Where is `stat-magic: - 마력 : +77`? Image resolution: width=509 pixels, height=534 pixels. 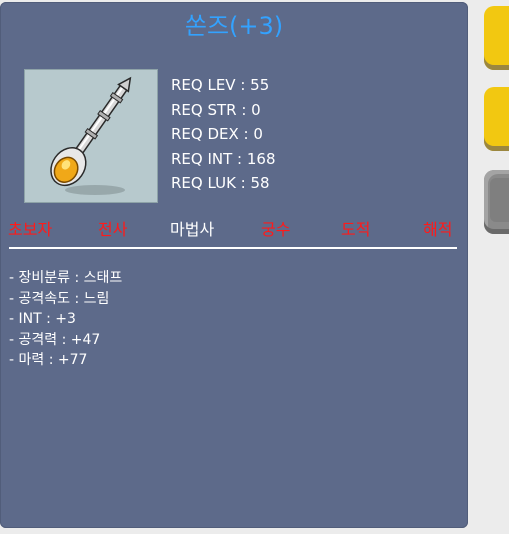 stat-magic: - 마력 : +77 is located at coordinates (48, 360).